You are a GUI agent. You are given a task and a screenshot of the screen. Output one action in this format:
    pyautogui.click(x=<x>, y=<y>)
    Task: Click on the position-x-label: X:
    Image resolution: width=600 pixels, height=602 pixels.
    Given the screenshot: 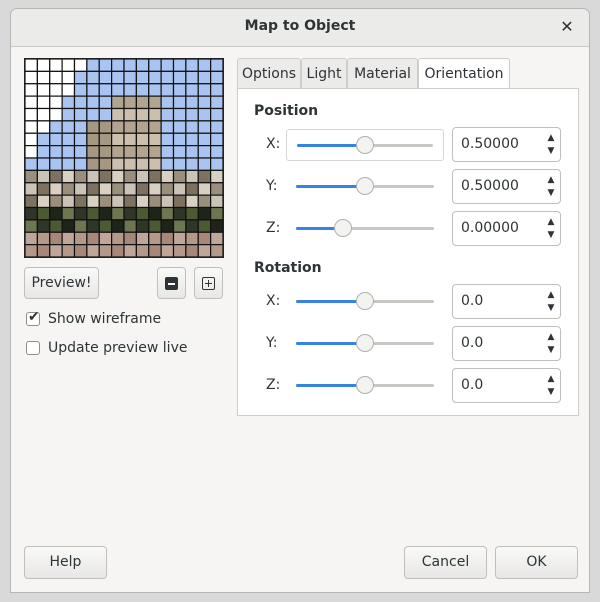 What is the action you would take?
    pyautogui.click(x=273, y=144)
    